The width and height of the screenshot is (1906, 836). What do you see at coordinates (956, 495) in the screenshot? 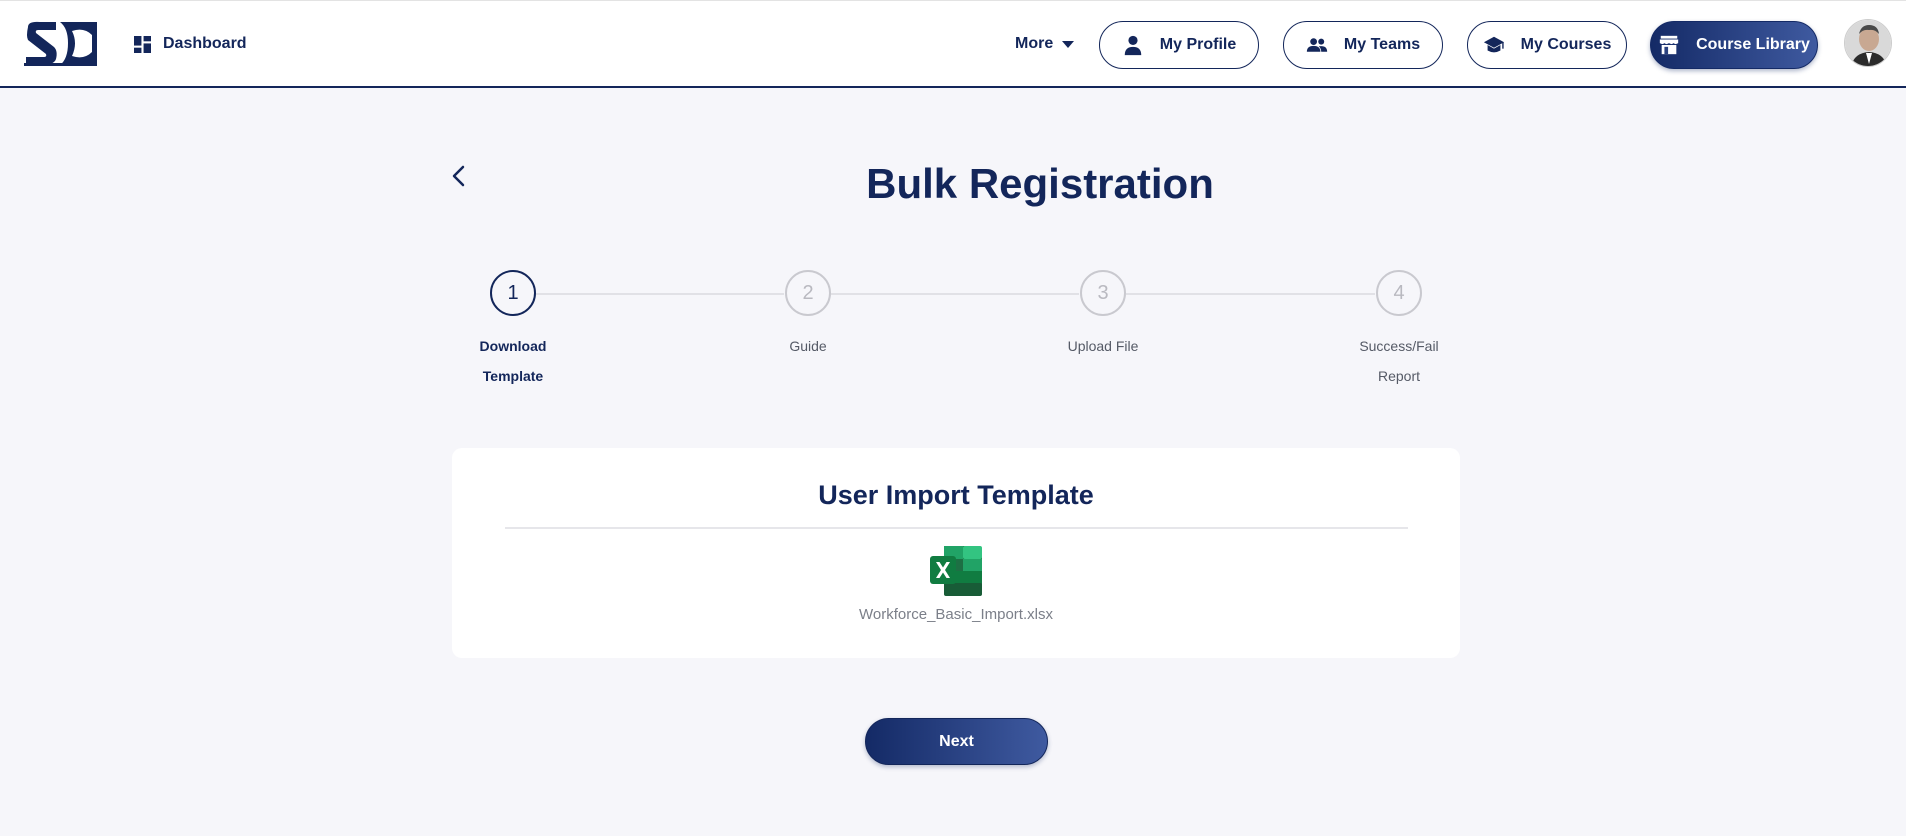
I see `card-title: User Import Template` at bounding box center [956, 495].